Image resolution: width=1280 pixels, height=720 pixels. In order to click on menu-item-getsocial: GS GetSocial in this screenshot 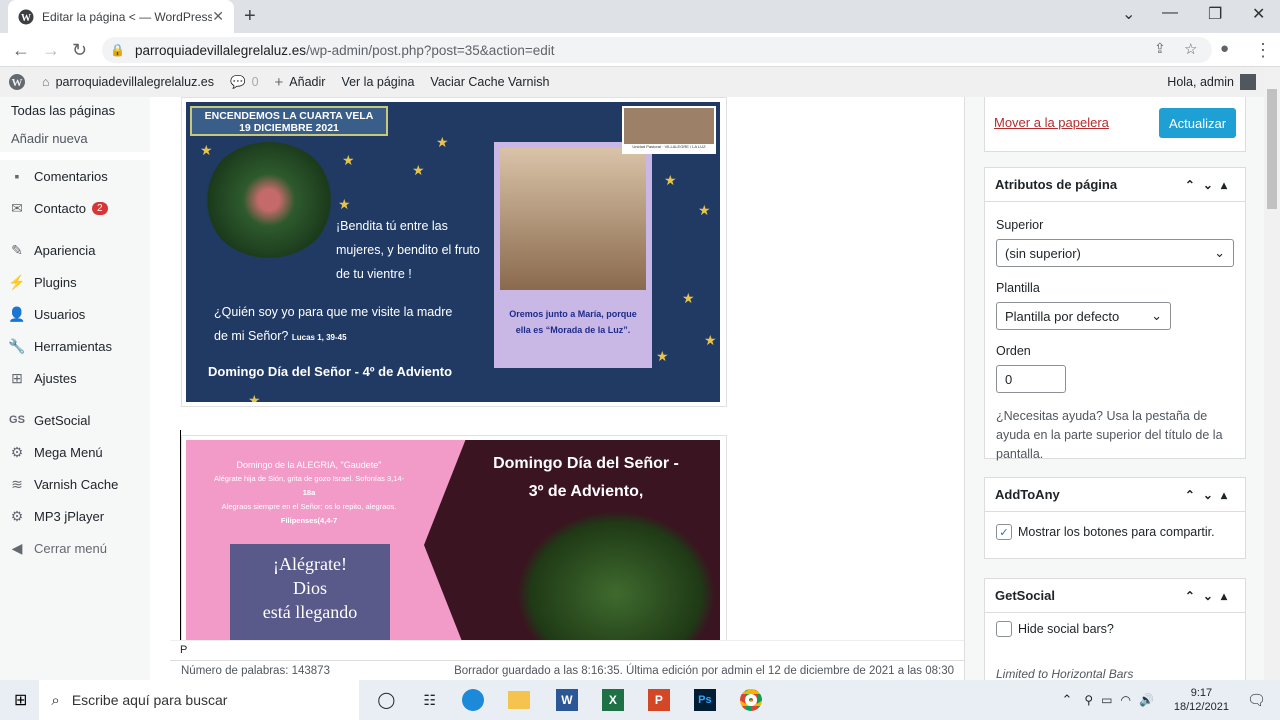, I will do `click(75, 420)`.